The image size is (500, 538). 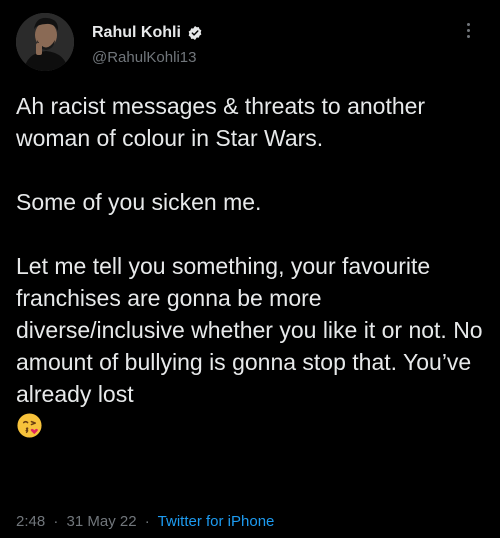 I want to click on verified-badge-icon, so click(x=195, y=33).